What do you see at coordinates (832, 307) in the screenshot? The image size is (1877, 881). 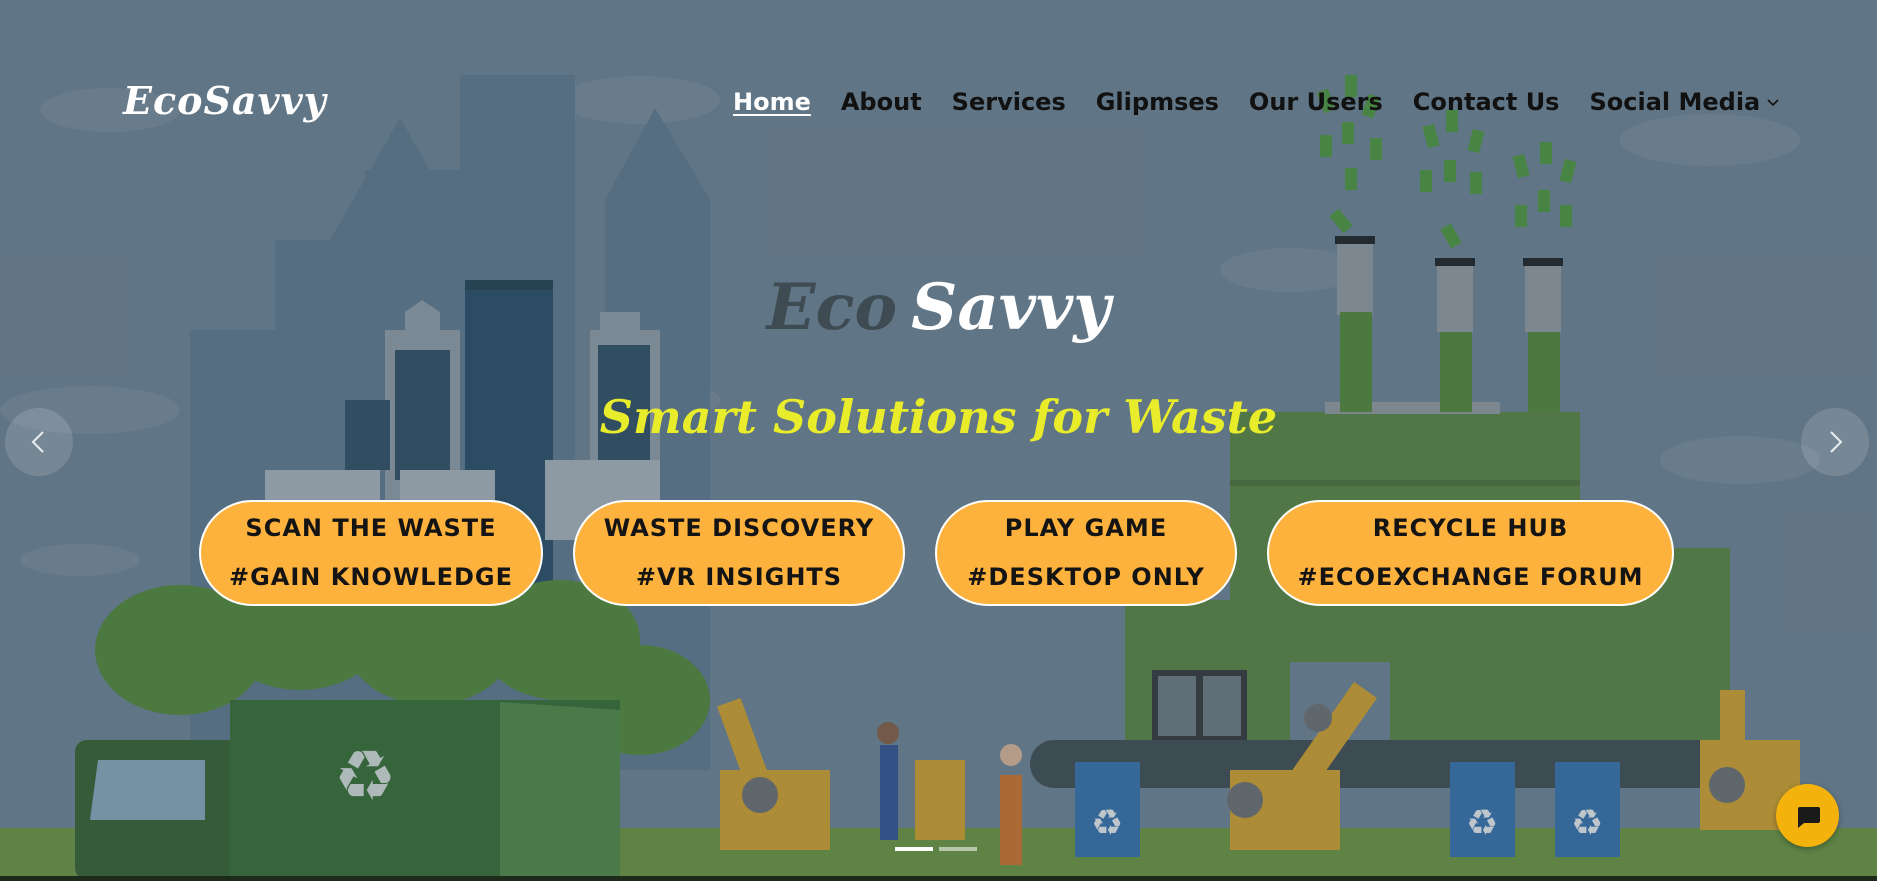 I see `brand-eco-text: Eco` at bounding box center [832, 307].